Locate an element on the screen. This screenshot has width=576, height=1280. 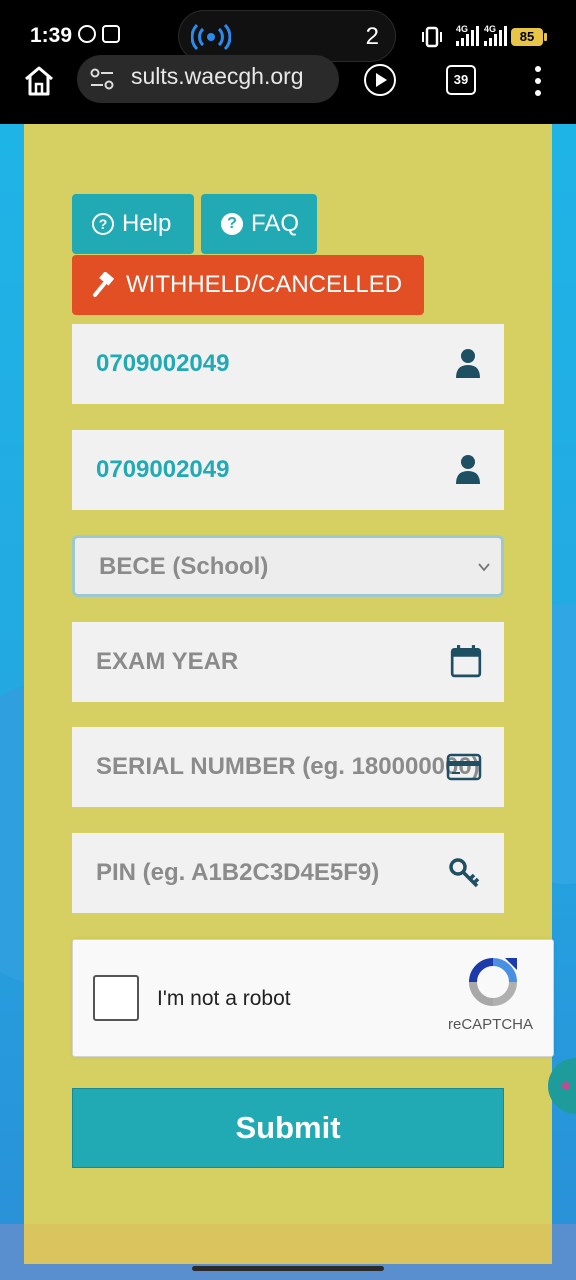
gesture-navigation-bar is located at coordinates (288, 1268).